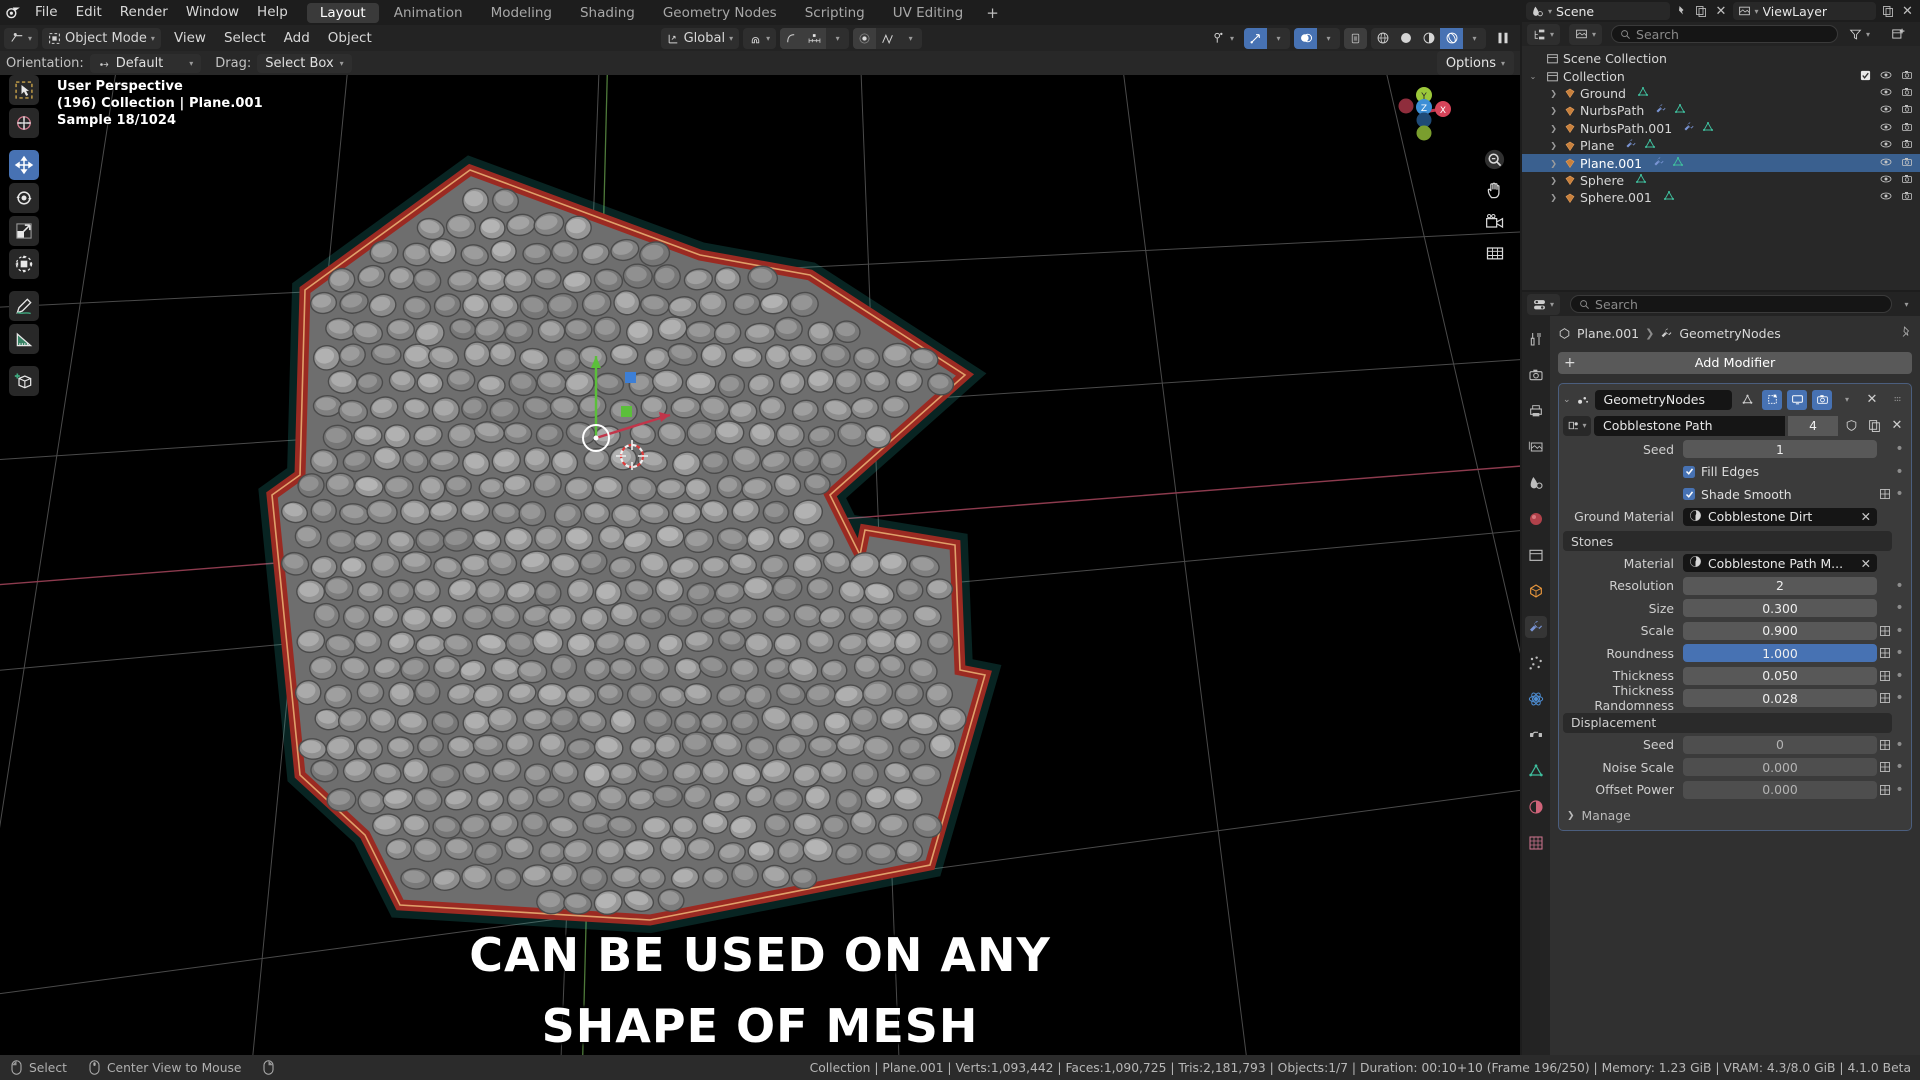  Describe the element at coordinates (145, 63) in the screenshot. I see `orientation-dropdown: Default ▾` at that location.